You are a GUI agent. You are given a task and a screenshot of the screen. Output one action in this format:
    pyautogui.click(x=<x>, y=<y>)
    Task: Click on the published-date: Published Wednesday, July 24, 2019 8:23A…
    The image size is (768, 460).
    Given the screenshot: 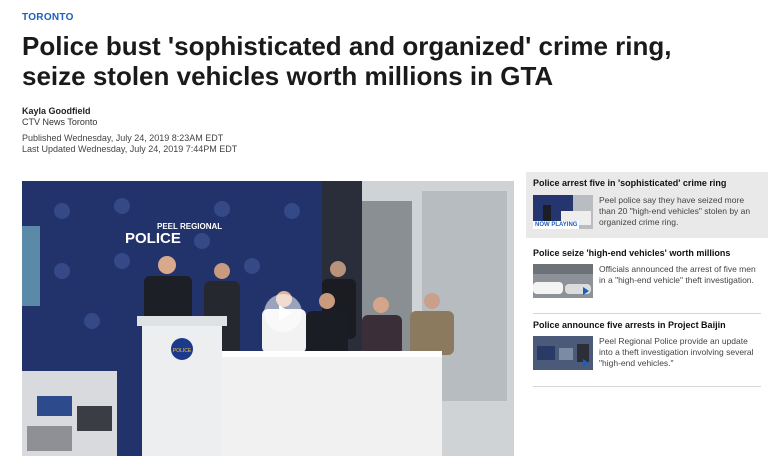 What is the action you would take?
    pyautogui.click(x=123, y=138)
    